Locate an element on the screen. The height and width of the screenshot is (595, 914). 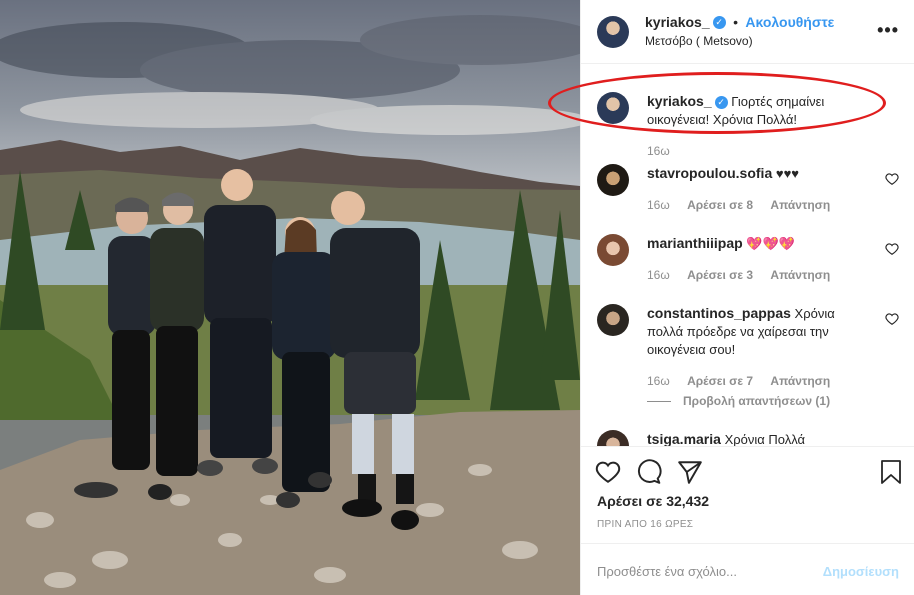
add-comment-bar: Προσθέστε ένα σχόλιο... Δημοσίευση is located at coordinates (747, 569).